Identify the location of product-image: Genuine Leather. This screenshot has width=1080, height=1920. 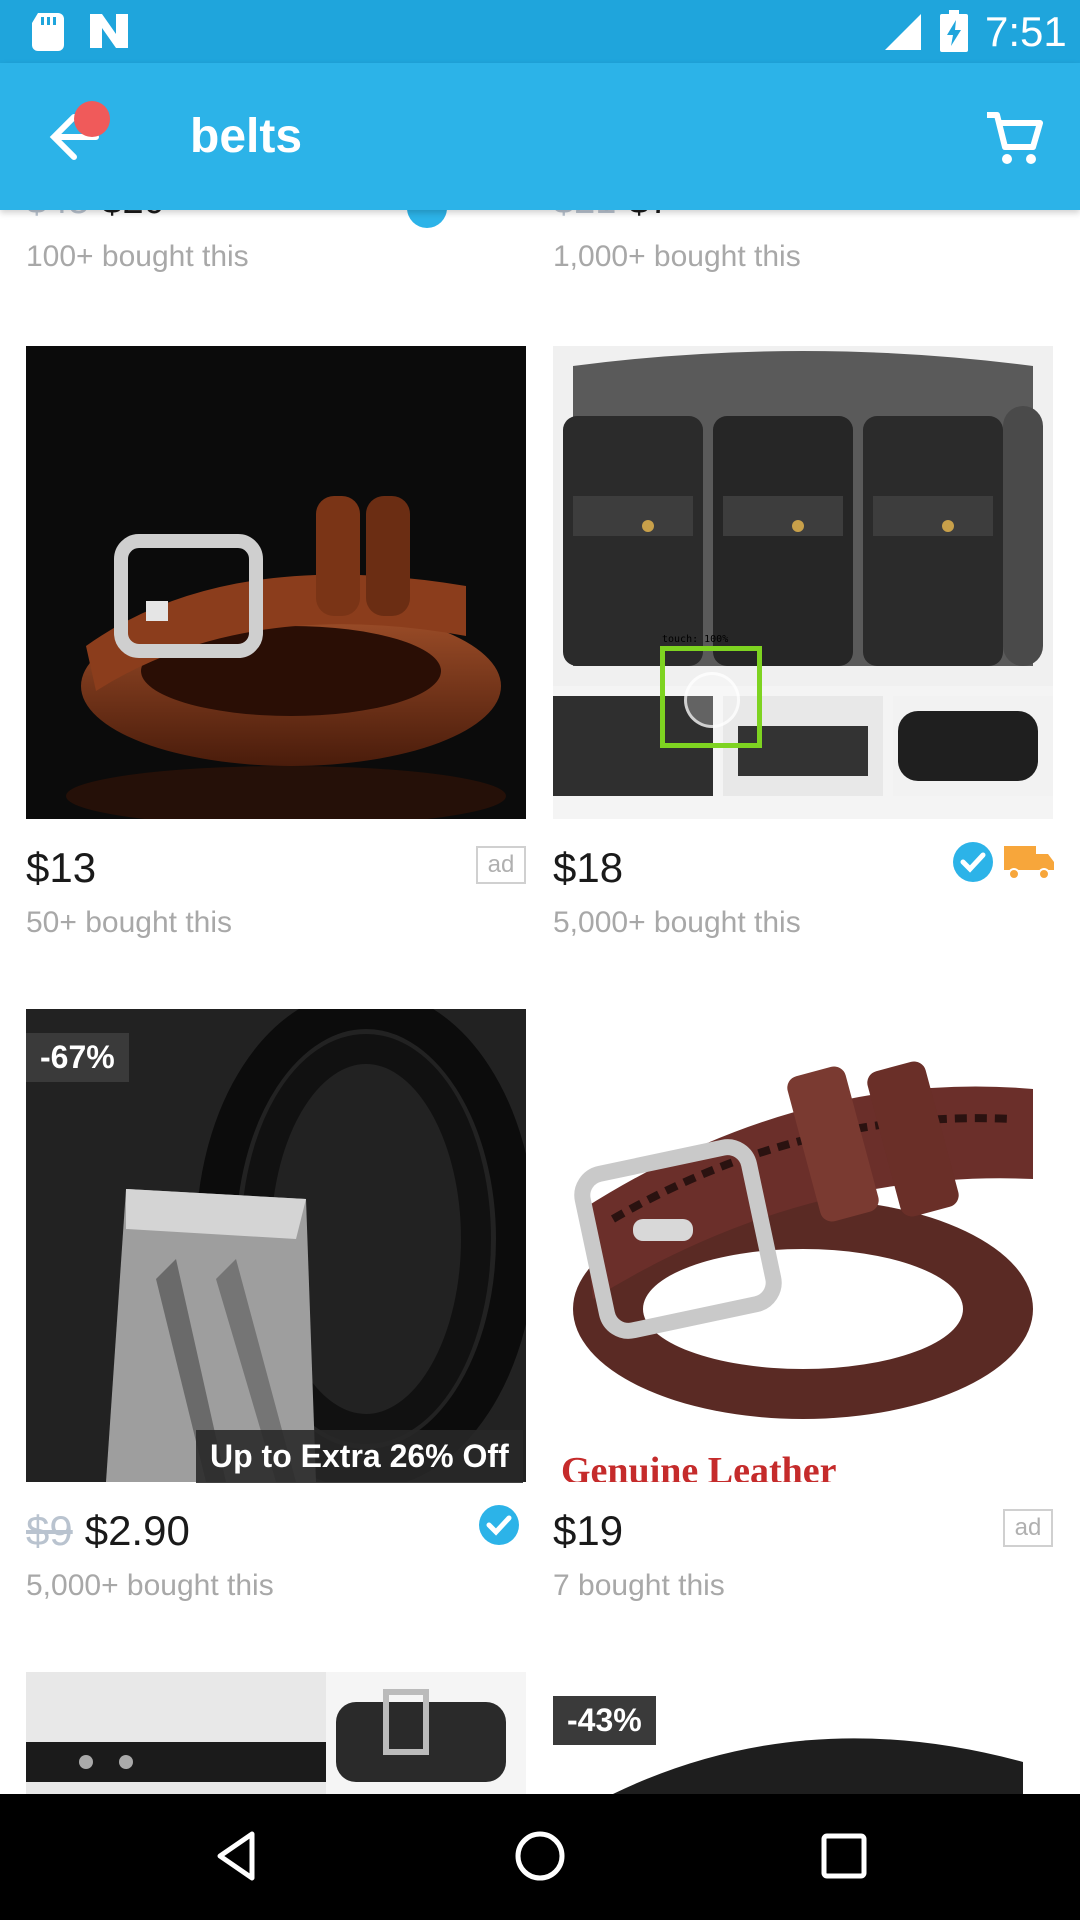
(803, 1245).